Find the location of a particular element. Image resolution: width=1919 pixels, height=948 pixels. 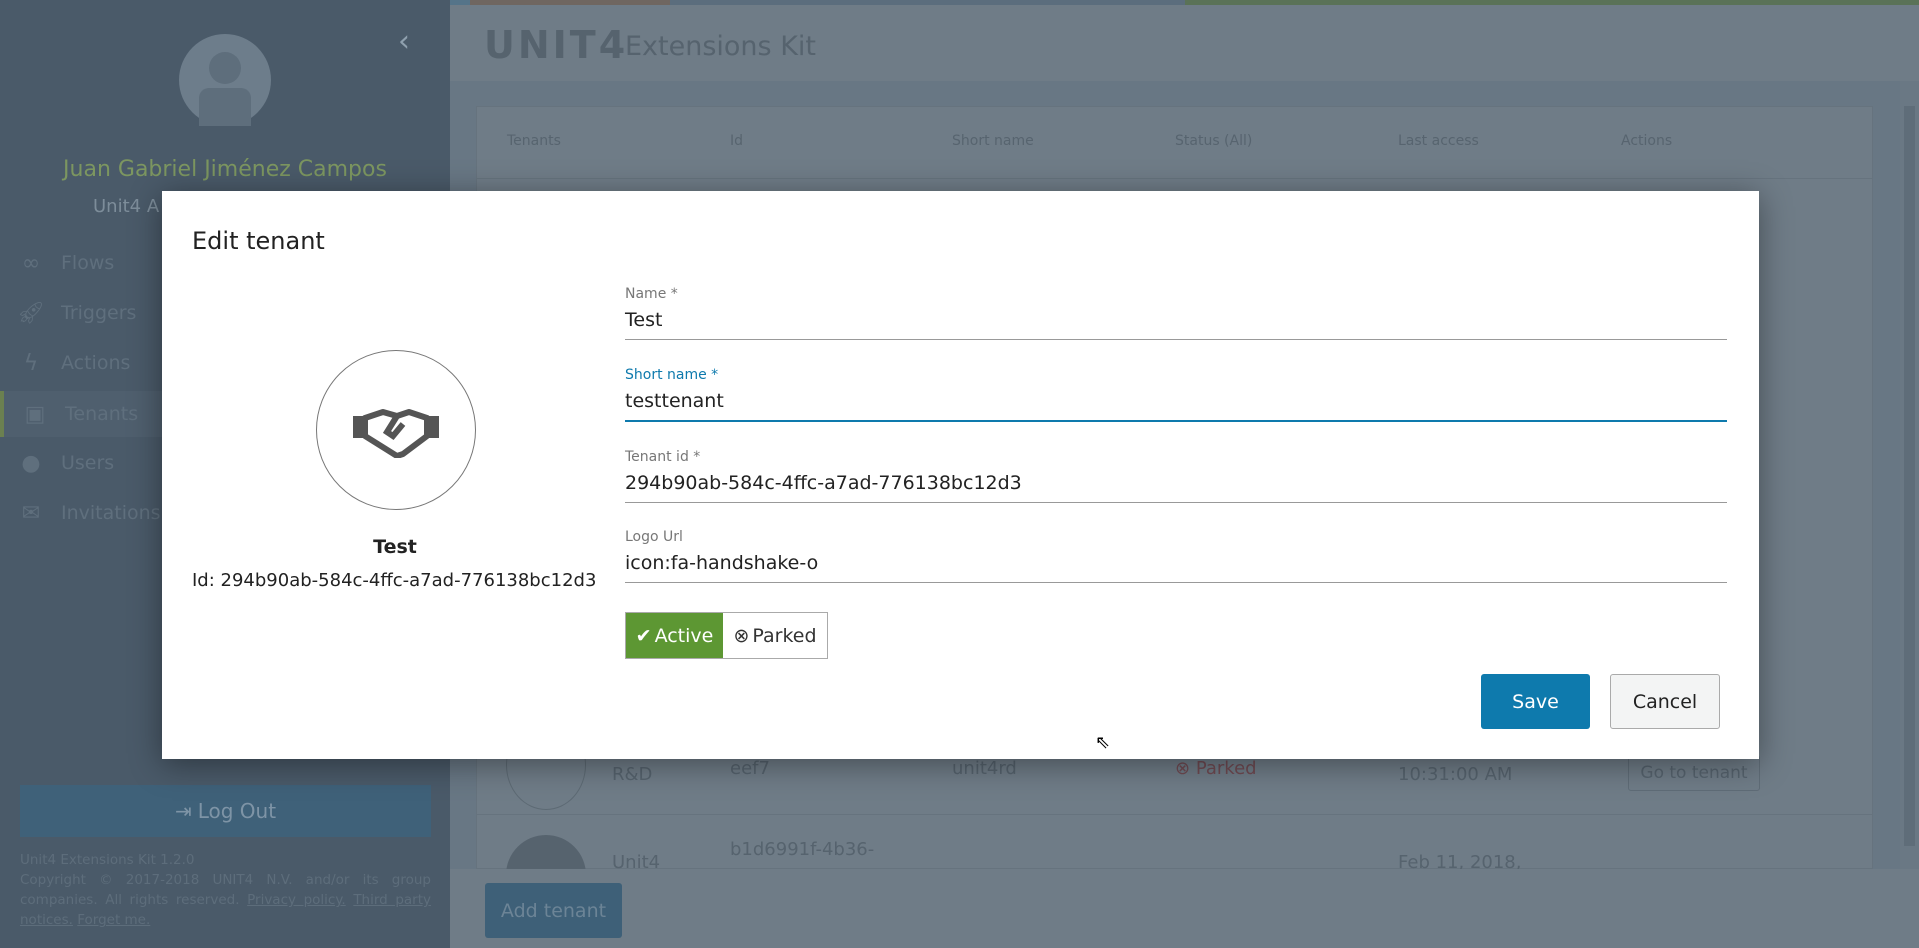

forget-me-link: Forget me. is located at coordinates (113, 920).